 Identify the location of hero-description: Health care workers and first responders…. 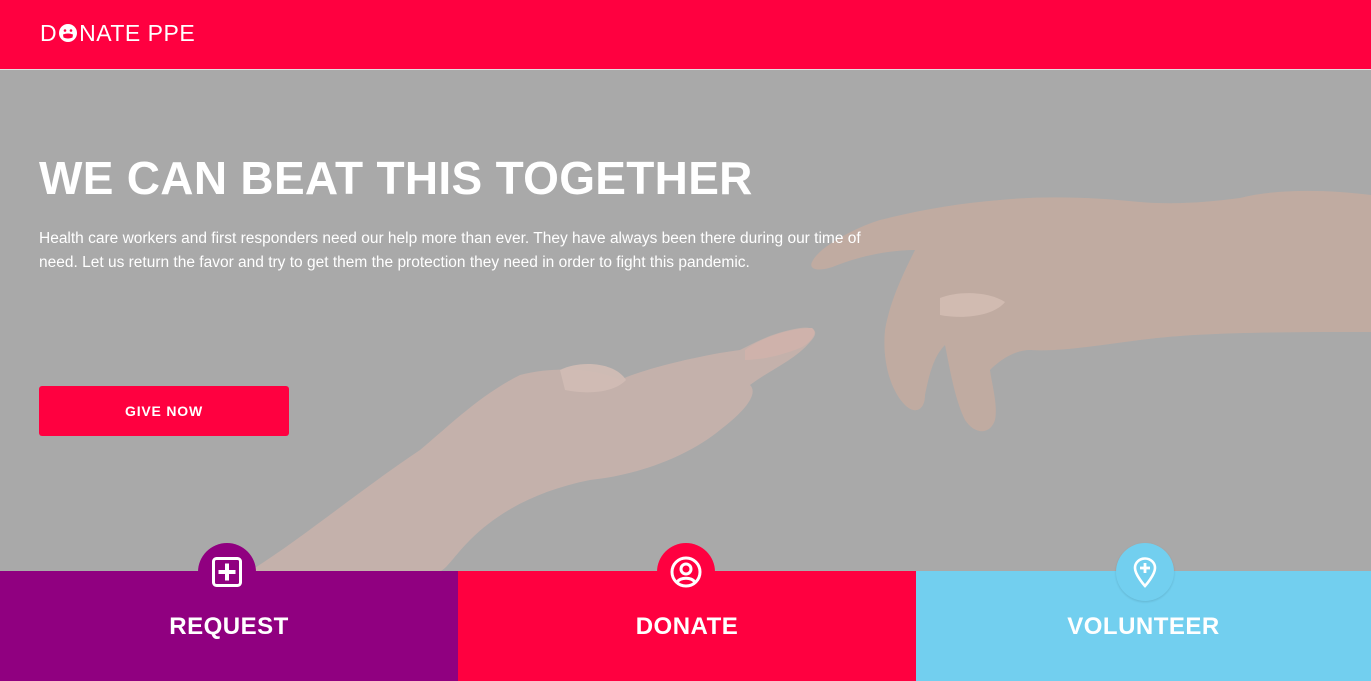
(450, 250).